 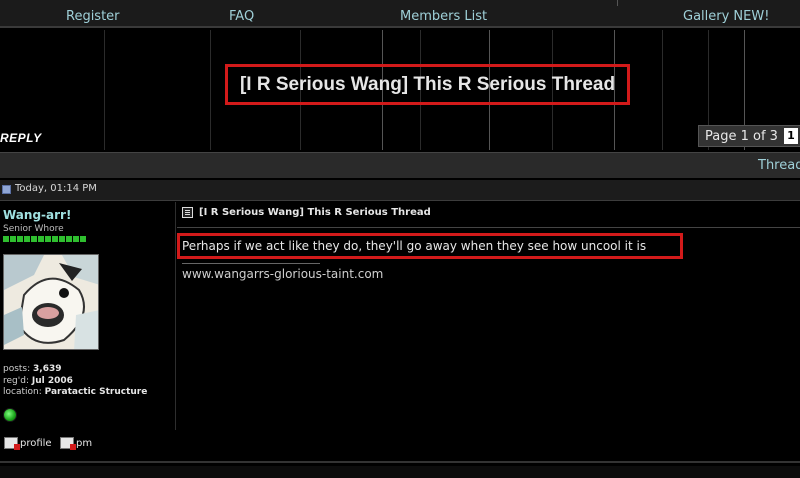 I want to click on post-title: [I R Serious Wang] This R Serious Thread, so click(x=315, y=212).